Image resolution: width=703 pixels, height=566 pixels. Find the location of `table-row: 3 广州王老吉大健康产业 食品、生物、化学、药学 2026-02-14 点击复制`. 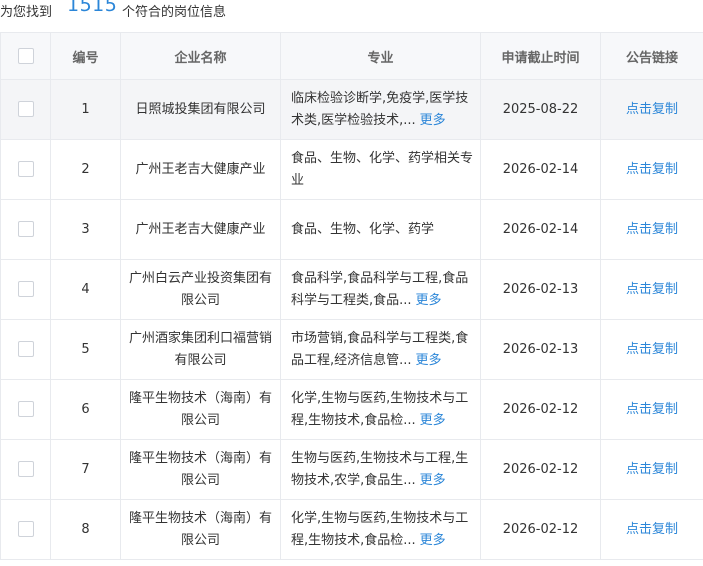

table-row: 3 广州王老吉大健康产业 食品、生物、化学、药学 2026-02-14 点击复制 is located at coordinates (351, 229).